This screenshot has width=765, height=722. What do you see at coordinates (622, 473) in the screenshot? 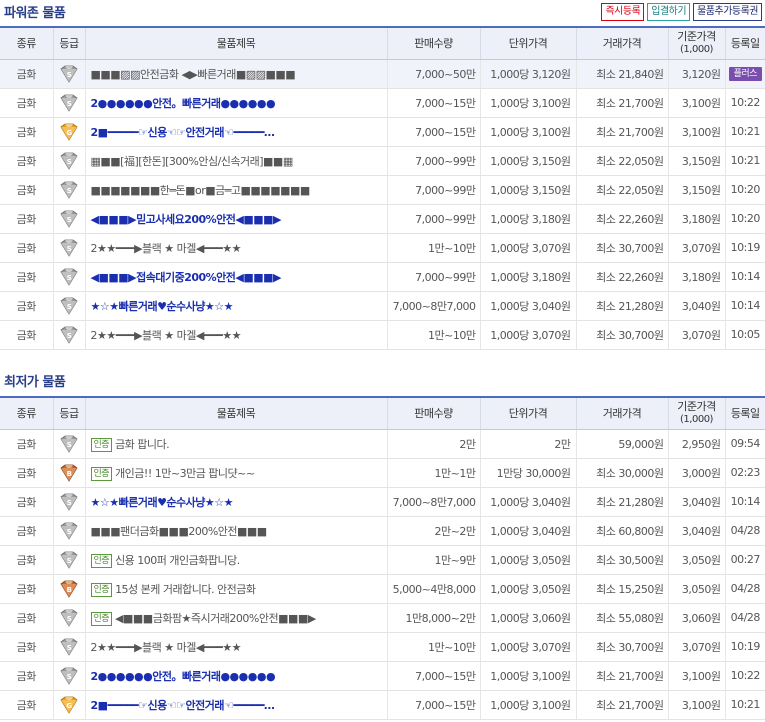
I see `trade-price-cell: 최소 30,000원` at bounding box center [622, 473].